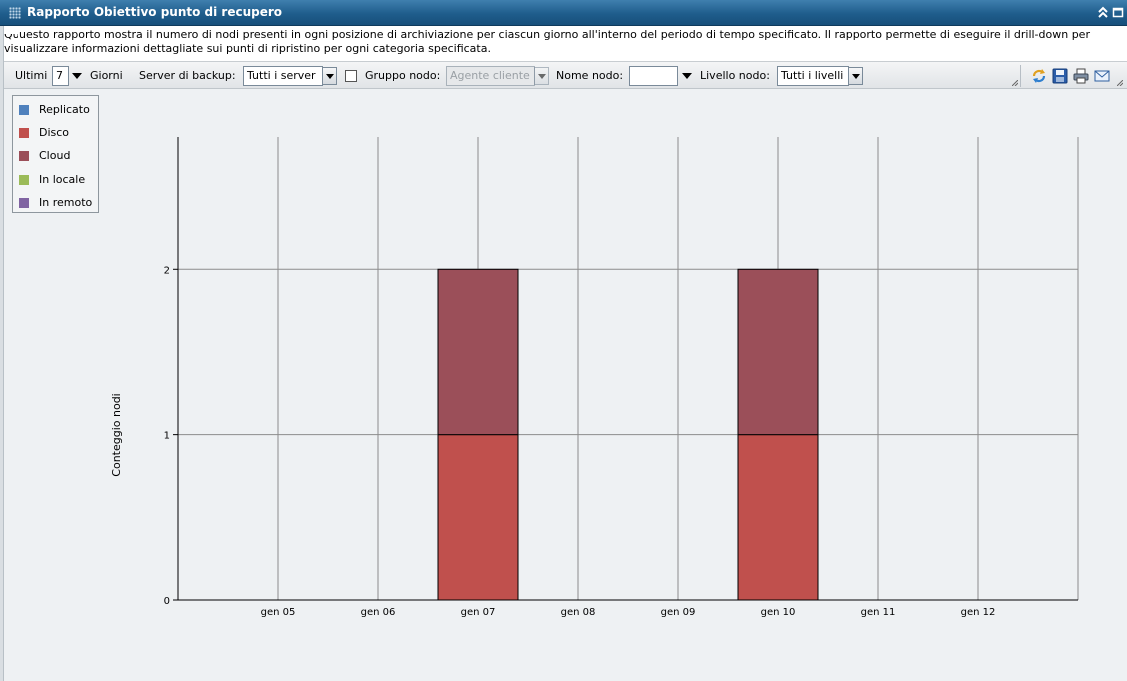 This screenshot has width=1127, height=681. Describe the element at coordinates (77, 76) in the screenshot. I see `days-dropdown-icon` at that location.